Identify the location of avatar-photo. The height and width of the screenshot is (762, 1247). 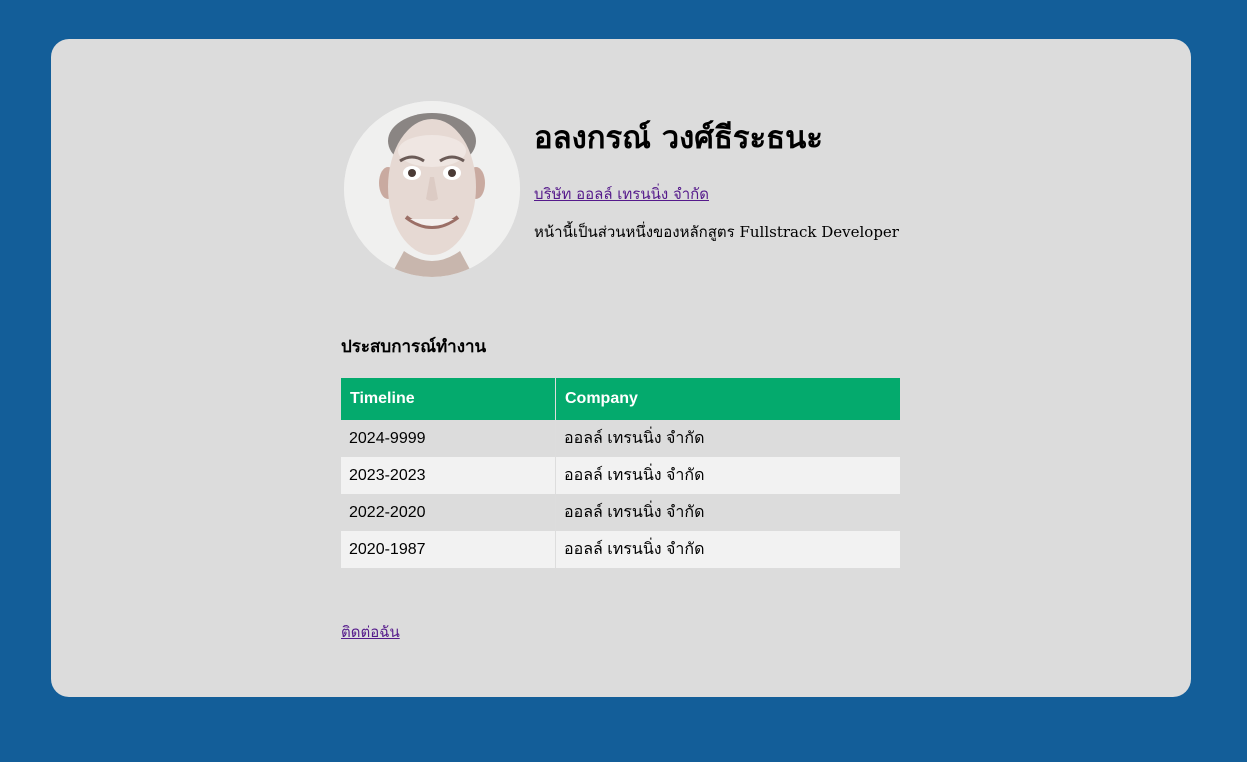
(432, 189).